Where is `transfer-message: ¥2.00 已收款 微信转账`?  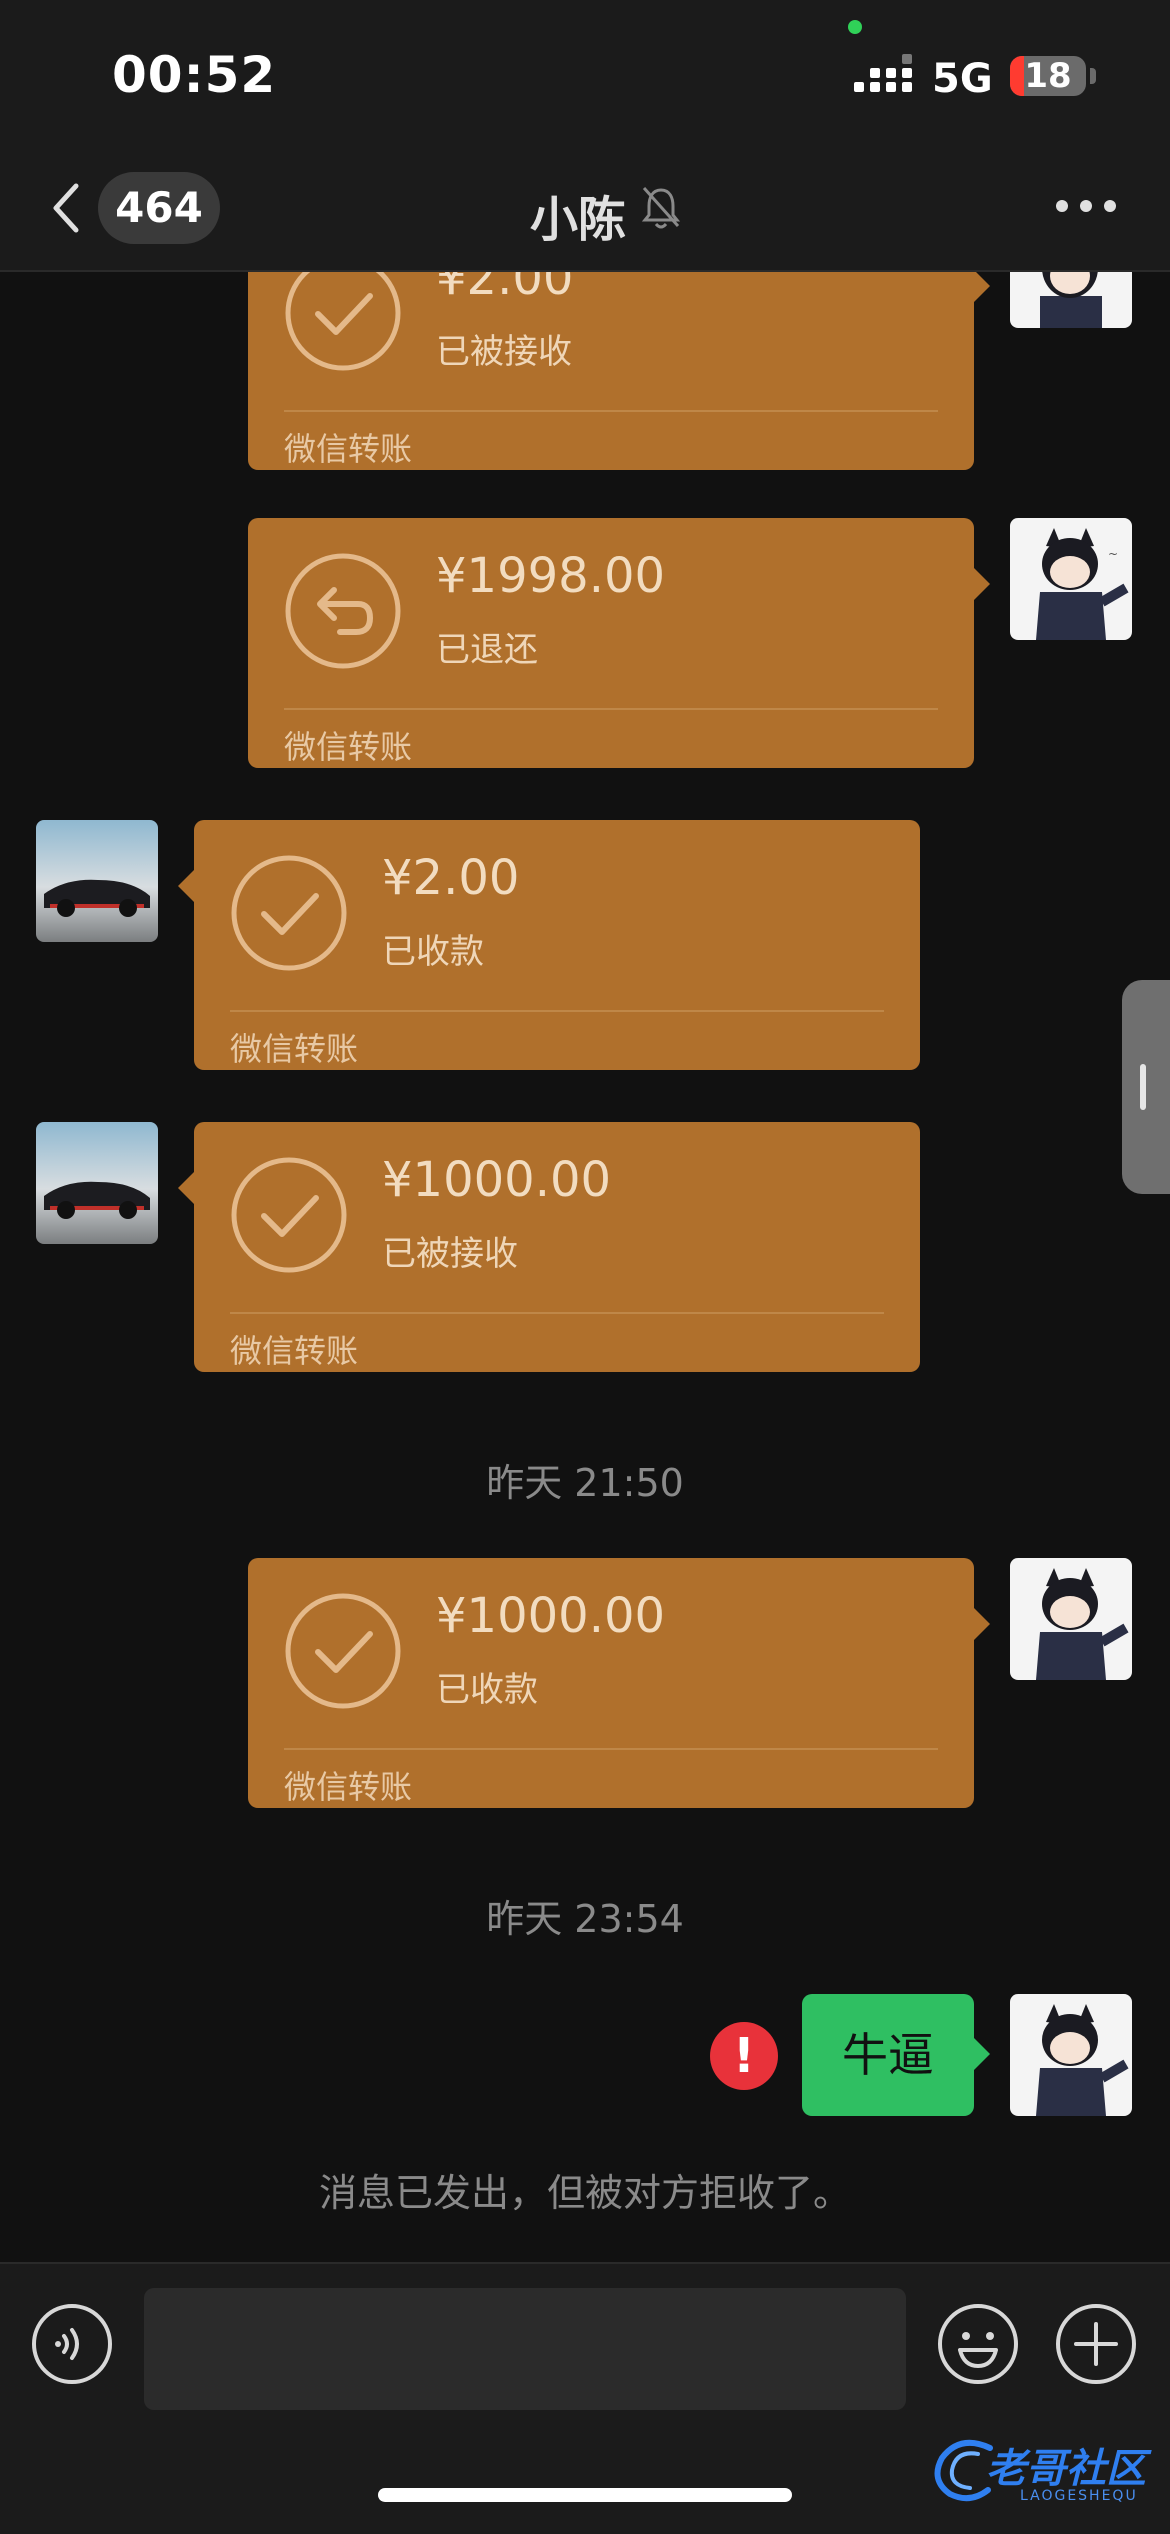
transfer-message: ¥2.00 已收款 微信转账 is located at coordinates (549, 945).